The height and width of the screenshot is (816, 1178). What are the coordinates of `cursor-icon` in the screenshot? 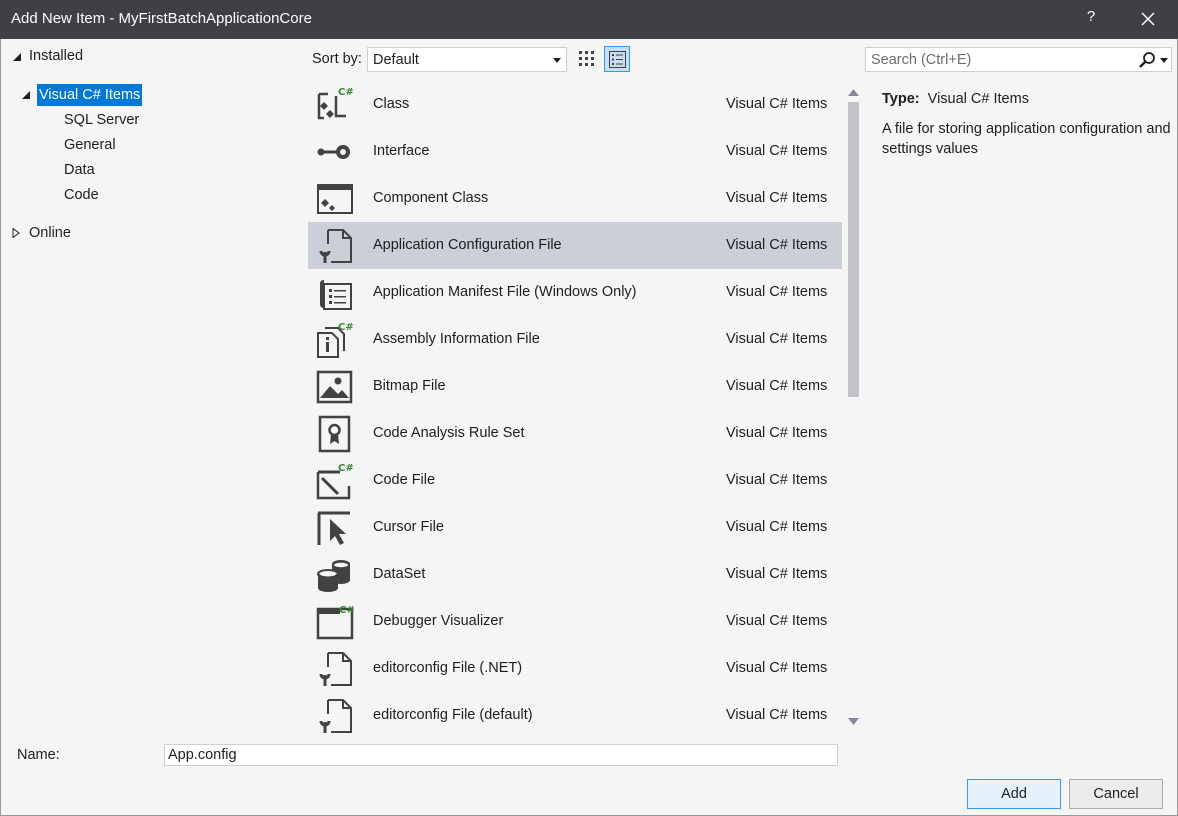 It's located at (335, 528).